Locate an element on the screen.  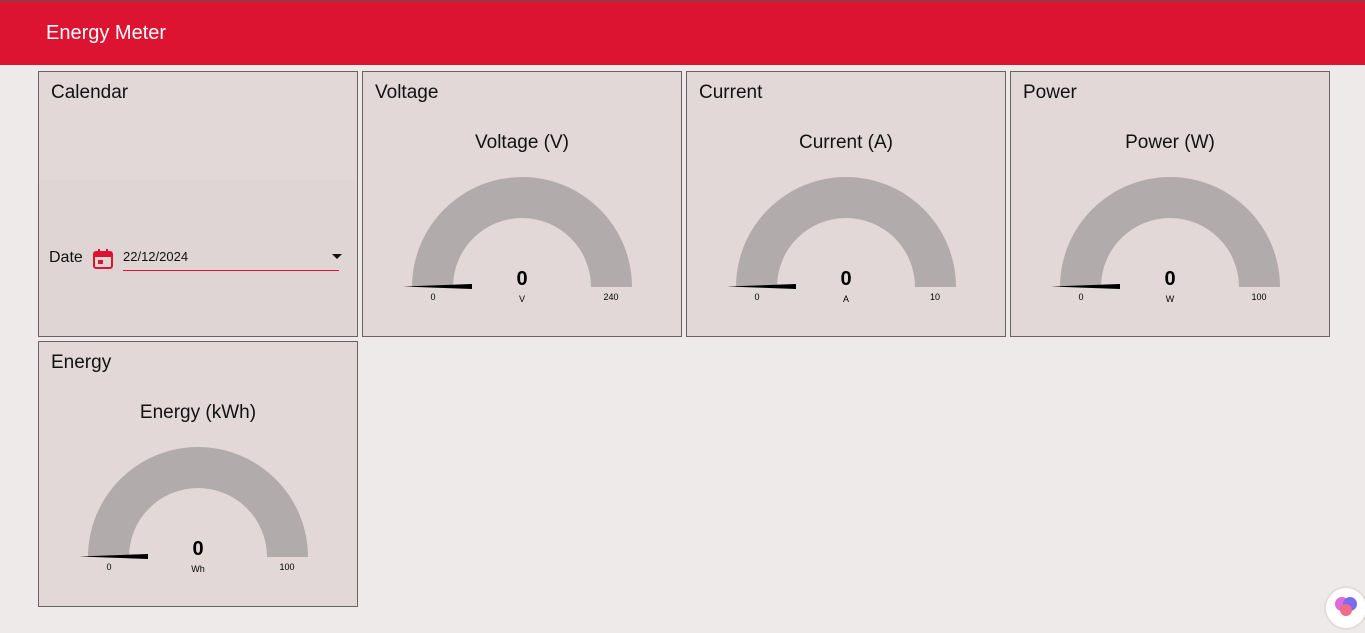
current-card: Current Current (A) 0 A 0 10 is located at coordinates (846, 204).